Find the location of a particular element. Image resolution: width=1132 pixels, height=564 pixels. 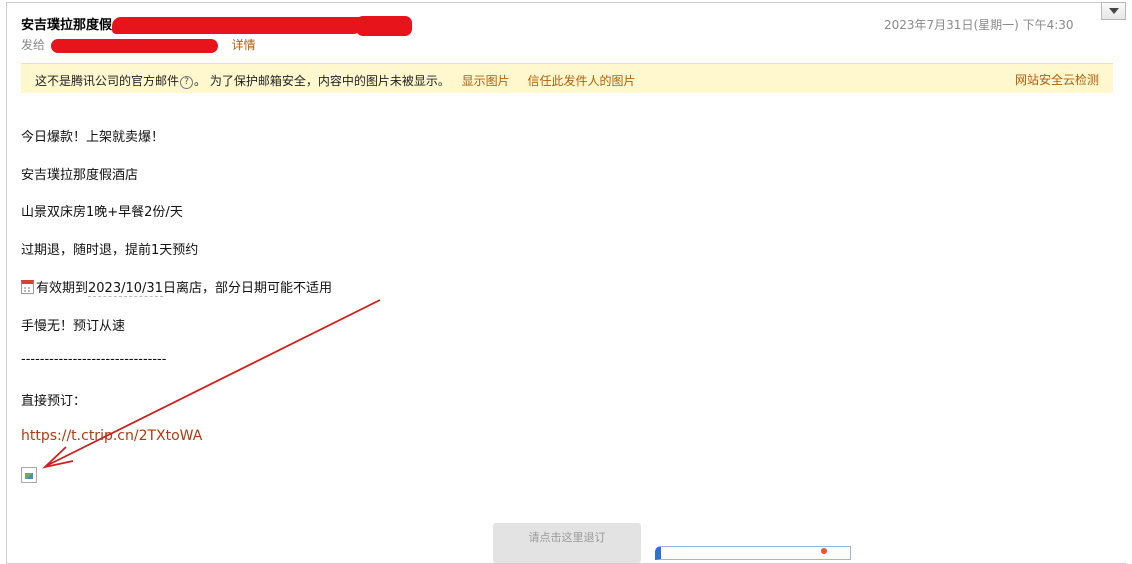

details-link: 详情 is located at coordinates (244, 45).